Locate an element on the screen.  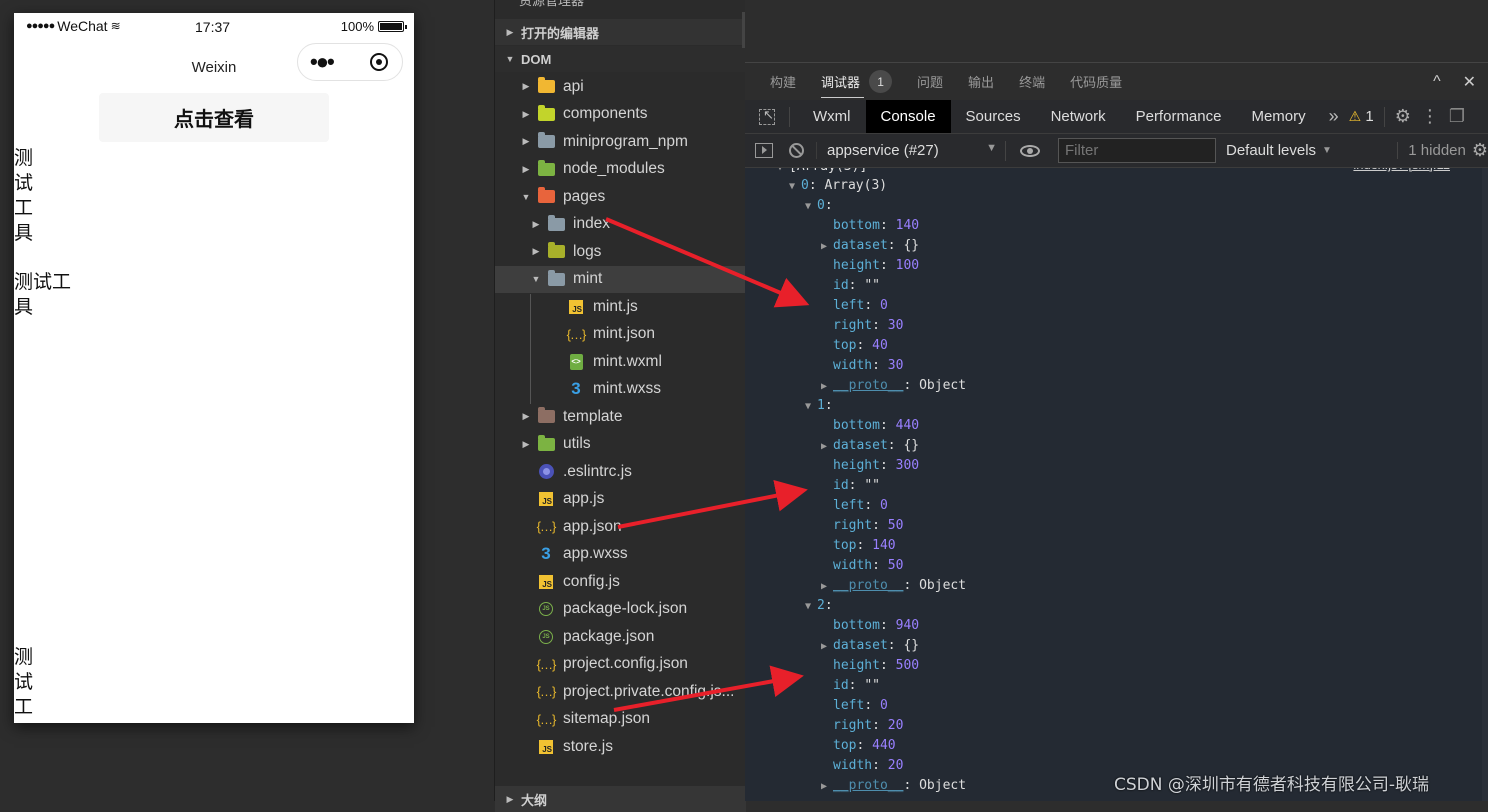
tree-file: {…} sitemap.json is located at coordinates (620, 719).